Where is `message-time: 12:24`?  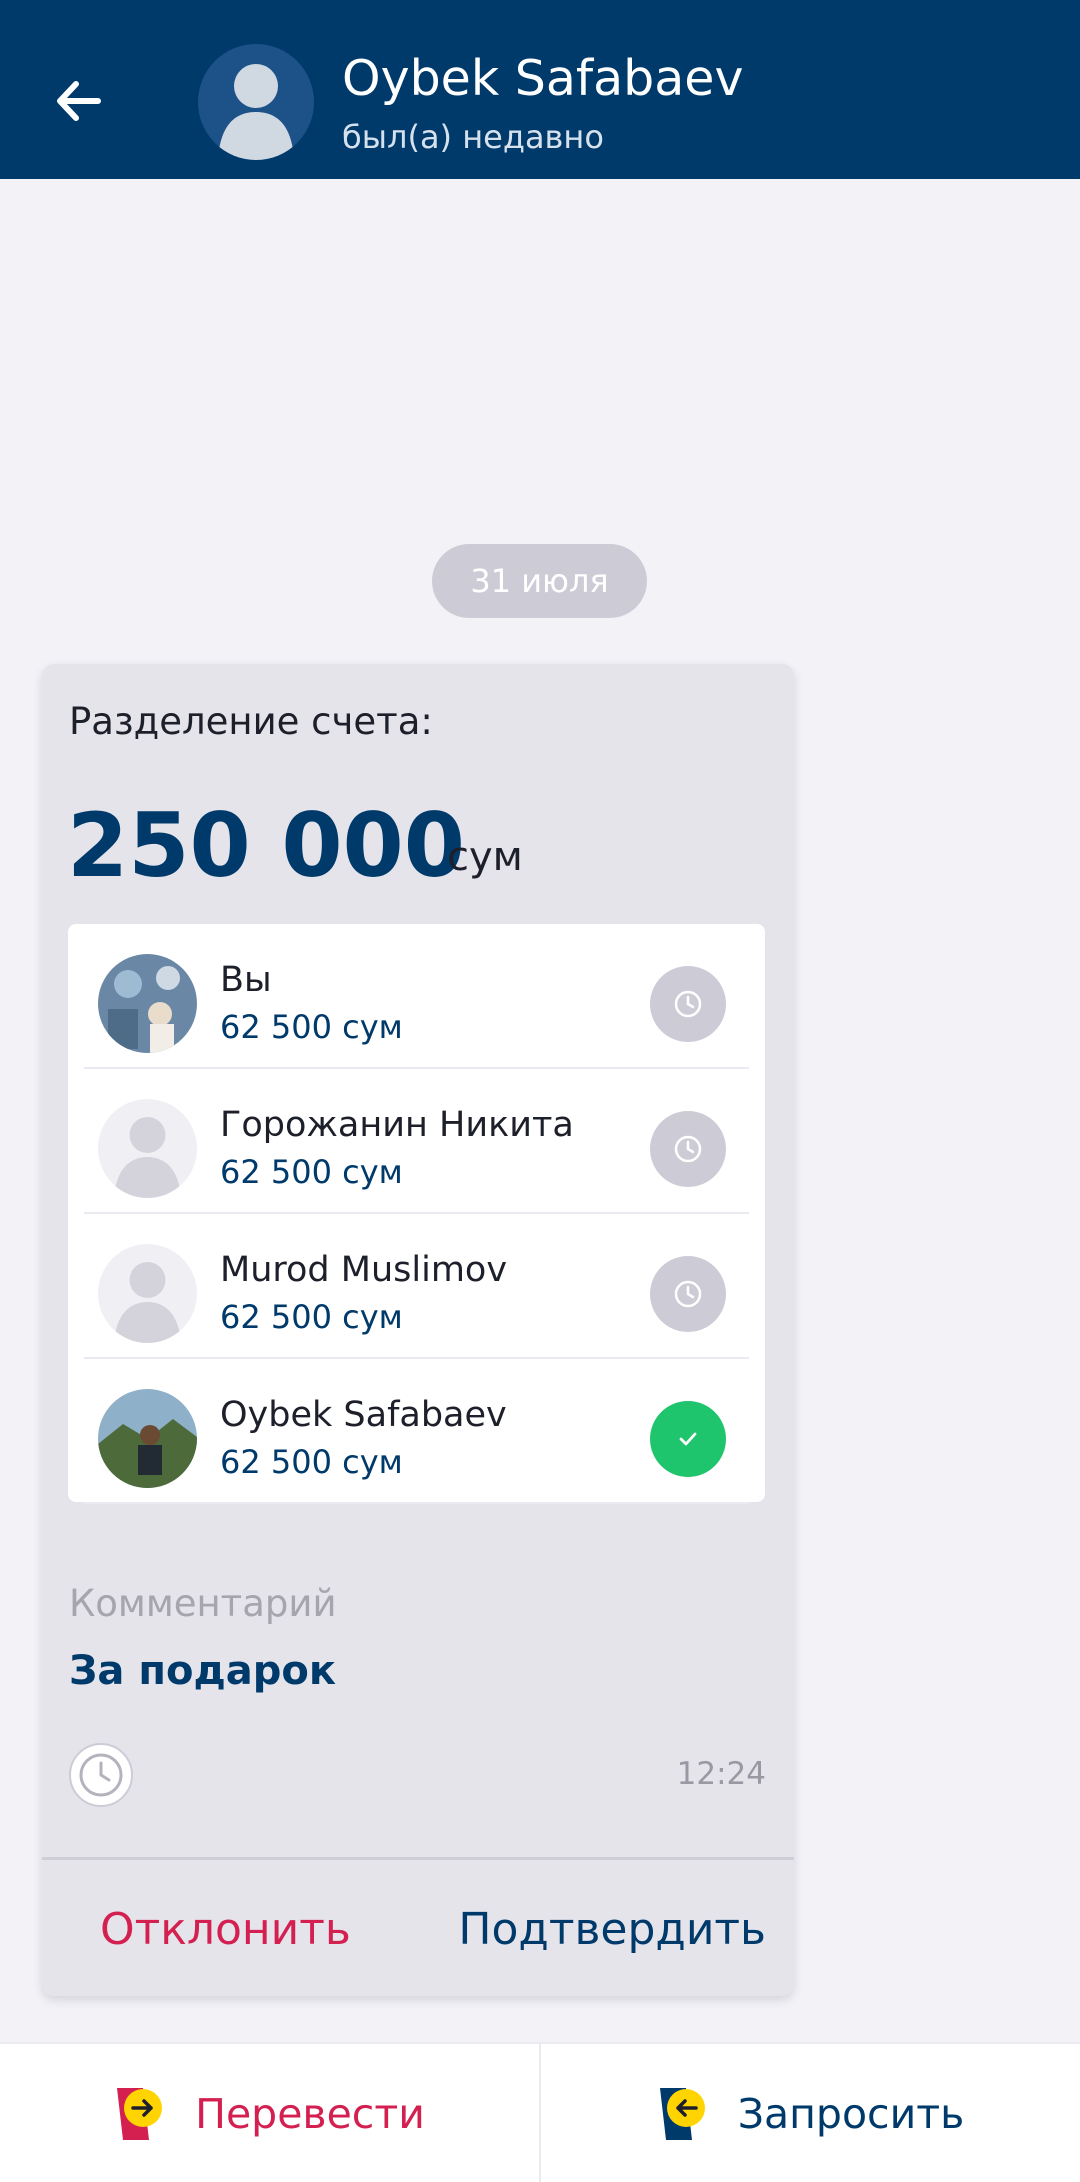 message-time: 12:24 is located at coordinates (721, 1774).